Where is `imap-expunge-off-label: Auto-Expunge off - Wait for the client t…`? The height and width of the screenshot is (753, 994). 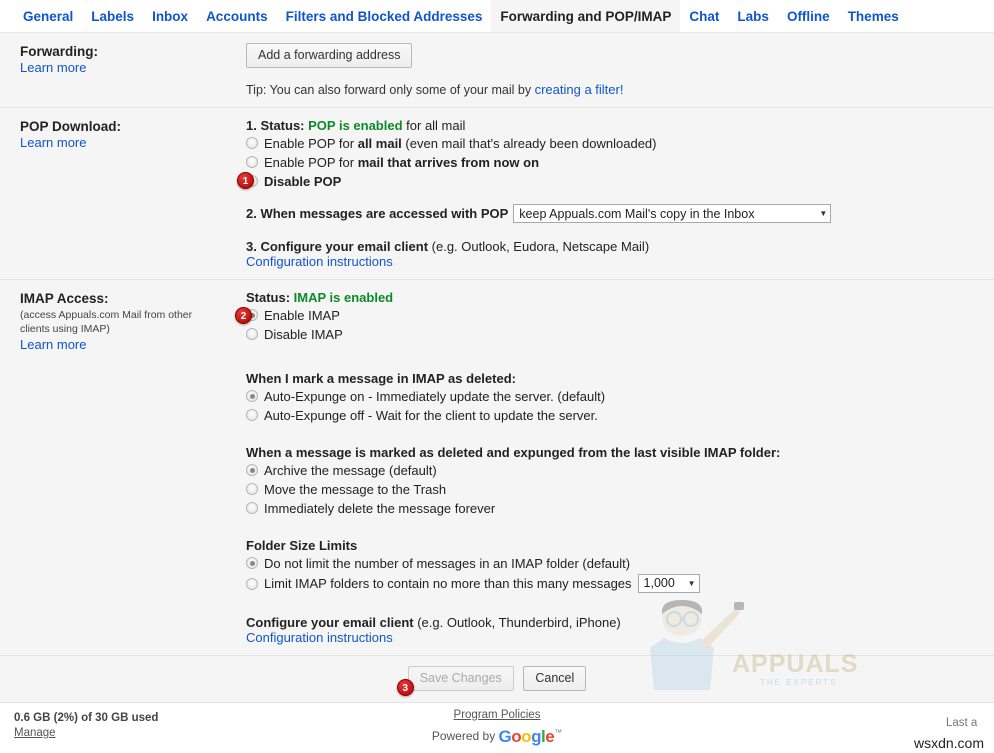
imap-expunge-off-label: Auto-Expunge off - Wait for the client t… is located at coordinates (431, 415).